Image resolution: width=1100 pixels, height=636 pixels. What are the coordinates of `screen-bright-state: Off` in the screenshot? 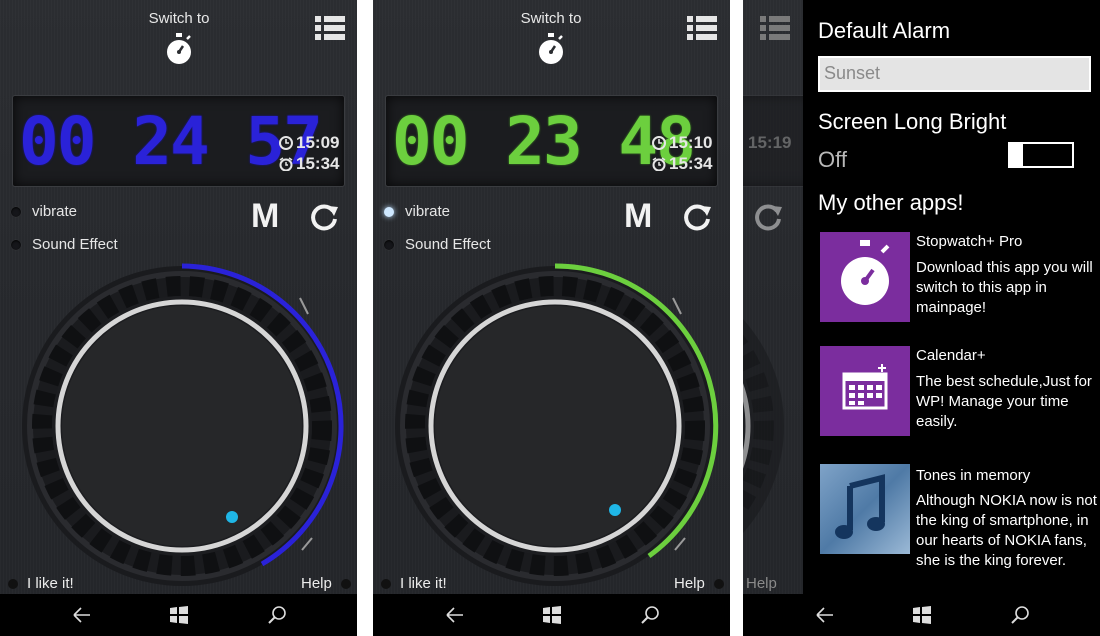 It's located at (832, 159).